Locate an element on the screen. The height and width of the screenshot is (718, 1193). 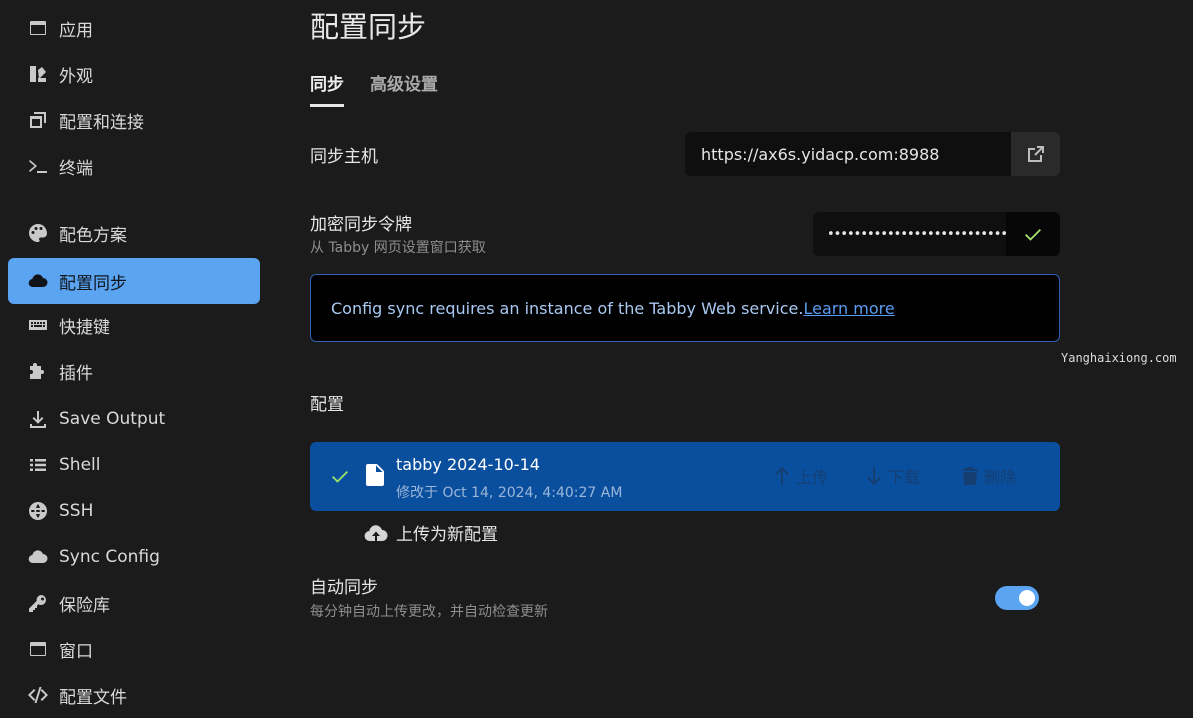
sidebar-item-label: 配置同步 is located at coordinates (93, 283).